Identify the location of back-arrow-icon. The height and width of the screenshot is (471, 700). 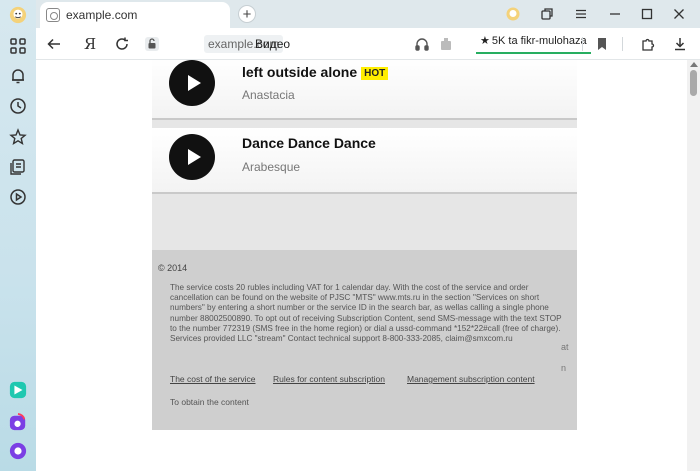
(54, 44).